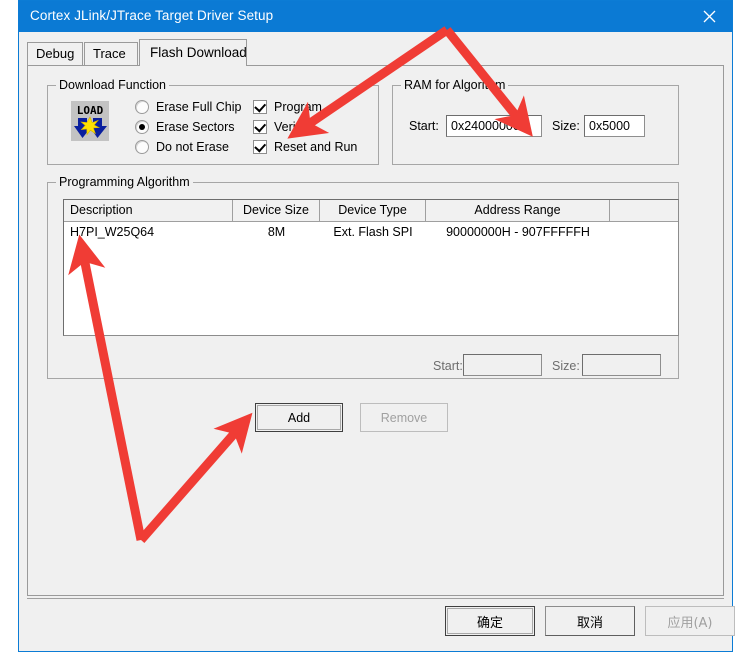 This screenshot has width=735, height=654. What do you see at coordinates (502, 365) in the screenshot?
I see `algorithm-start-input` at bounding box center [502, 365].